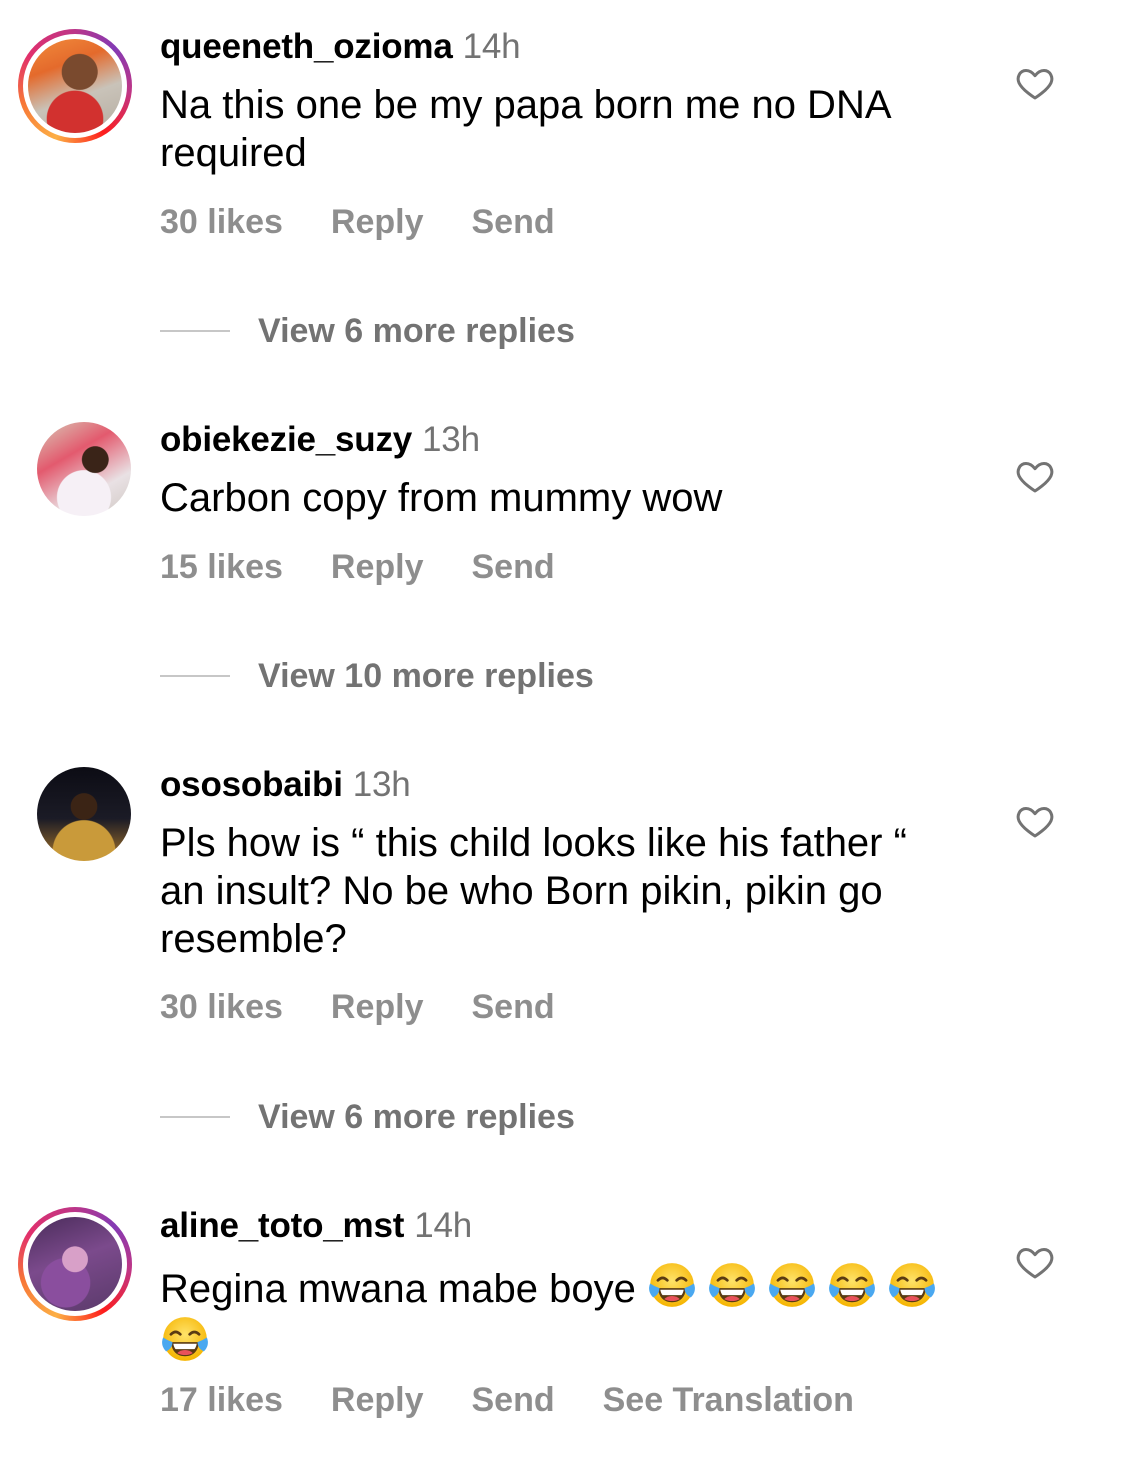 The height and width of the screenshot is (1471, 1125). Describe the element at coordinates (728, 1400) in the screenshot. I see `see-translation-button: See Translation` at that location.